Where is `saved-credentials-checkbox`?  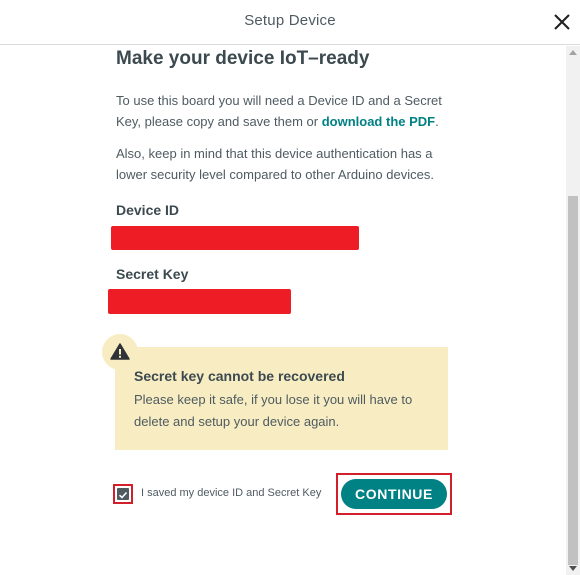 saved-credentials-checkbox is located at coordinates (123, 494).